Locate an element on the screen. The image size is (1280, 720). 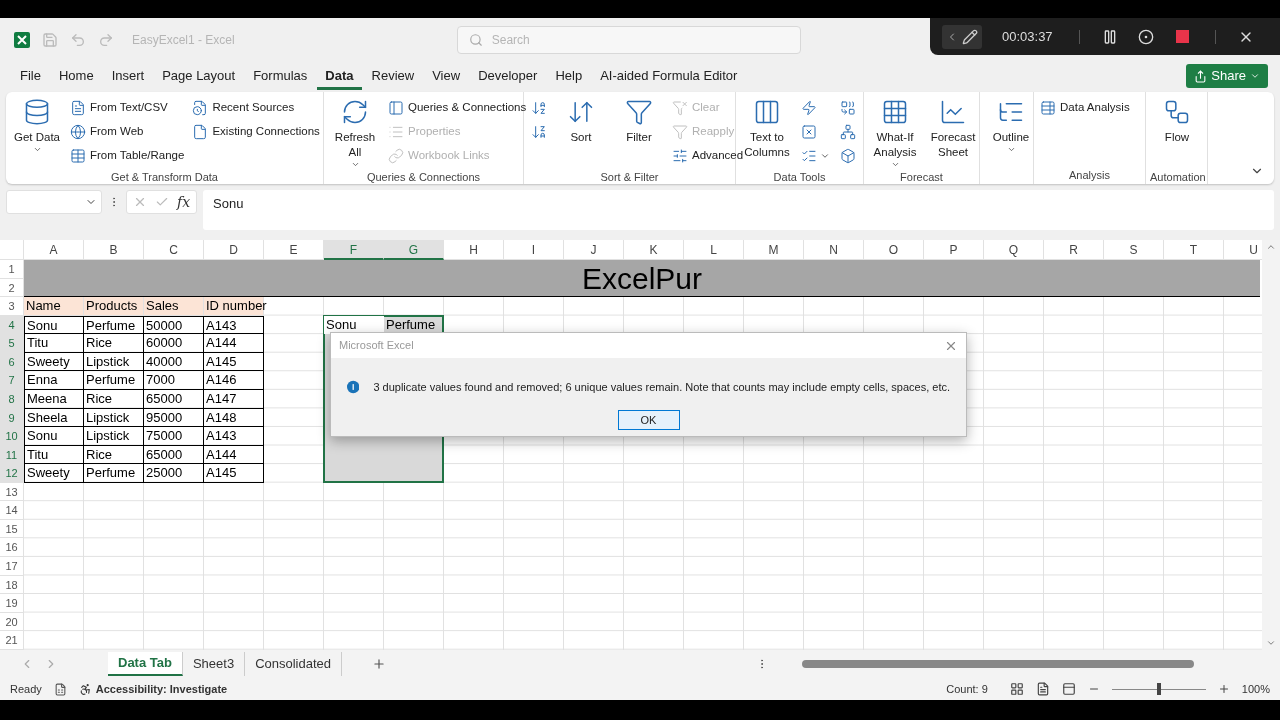
zoom-thumb is located at coordinates (1158, 689).